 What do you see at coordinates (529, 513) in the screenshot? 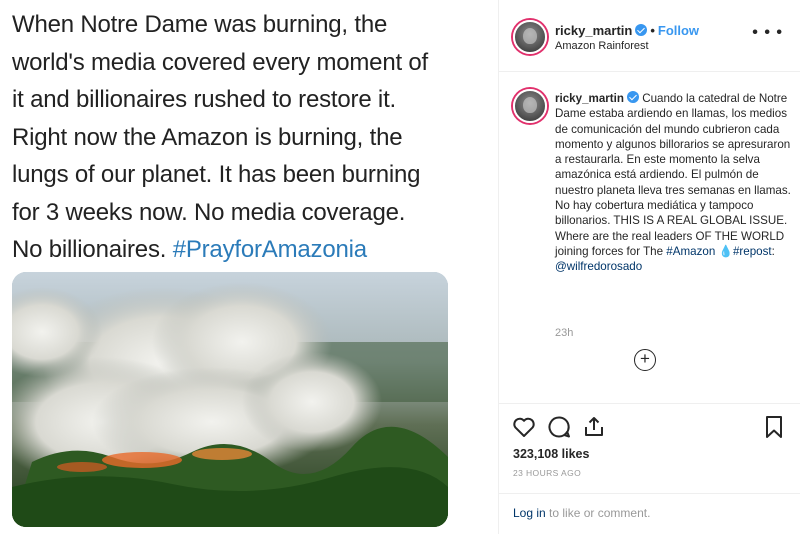
I see `login-link: Log in` at bounding box center [529, 513].